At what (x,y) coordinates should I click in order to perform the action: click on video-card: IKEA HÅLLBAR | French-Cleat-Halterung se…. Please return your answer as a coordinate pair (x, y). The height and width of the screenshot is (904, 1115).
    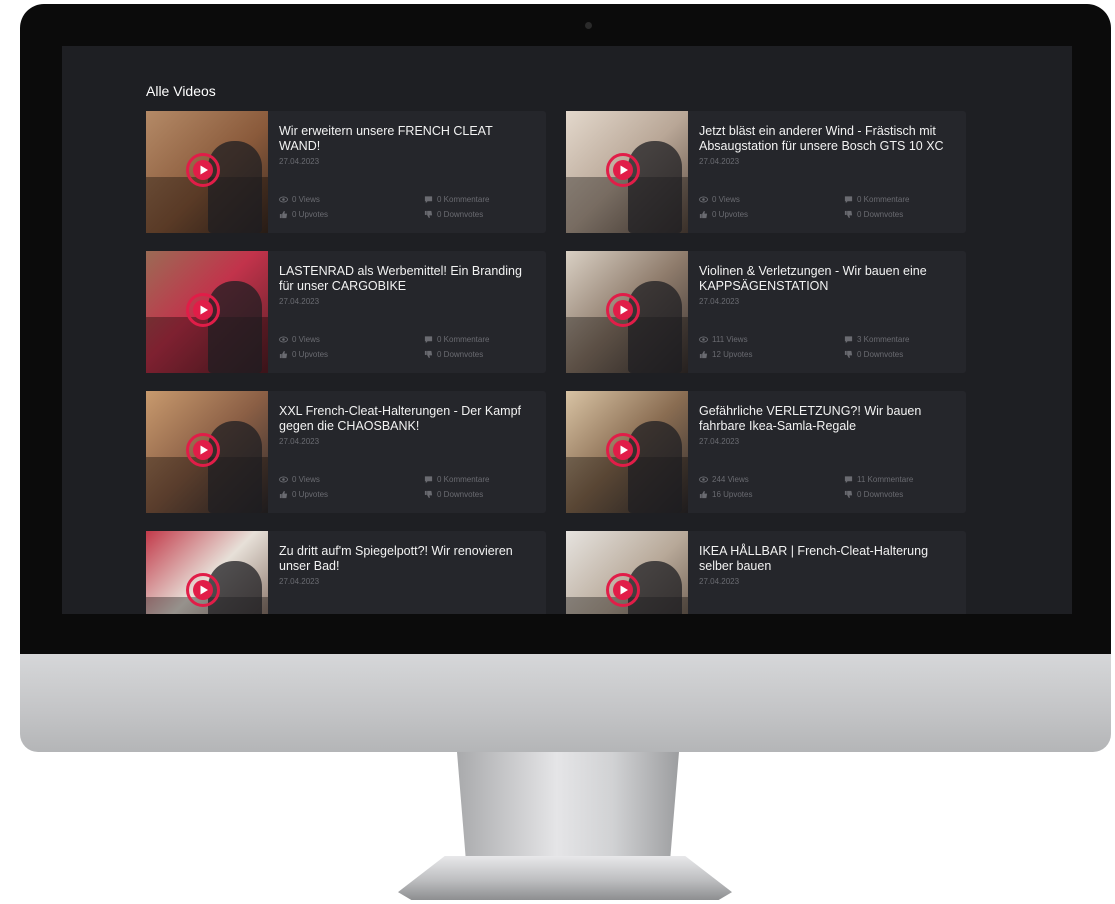
    Looking at the image, I should click on (766, 572).